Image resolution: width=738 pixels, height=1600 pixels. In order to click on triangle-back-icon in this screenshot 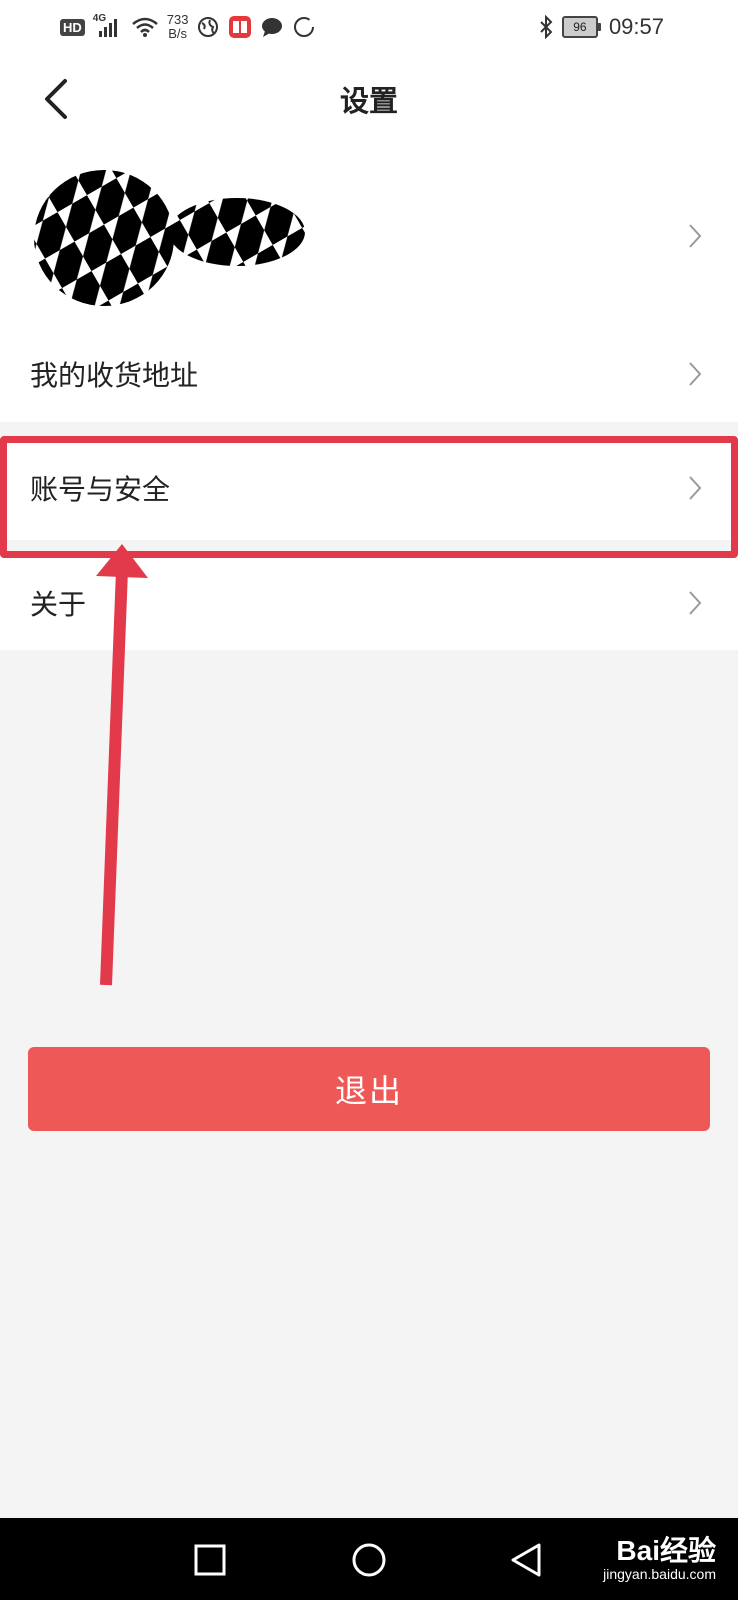, I will do `click(526, 1560)`.